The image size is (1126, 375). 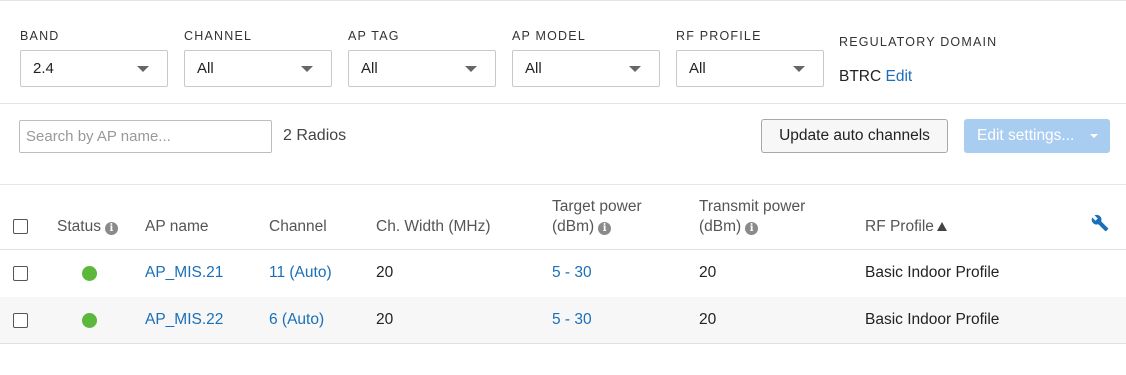 I want to click on channel-link: 11 (Auto), so click(x=300, y=273).